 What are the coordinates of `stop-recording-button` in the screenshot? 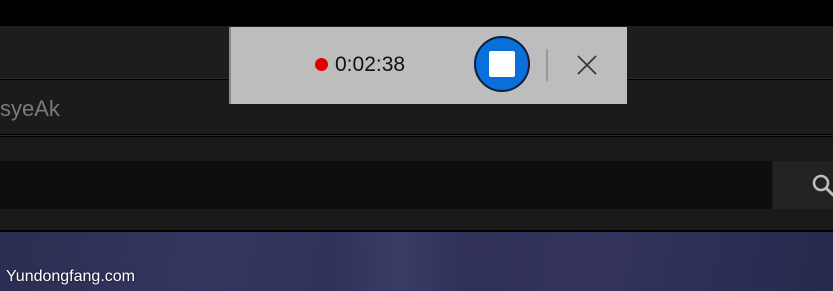 It's located at (502, 64).